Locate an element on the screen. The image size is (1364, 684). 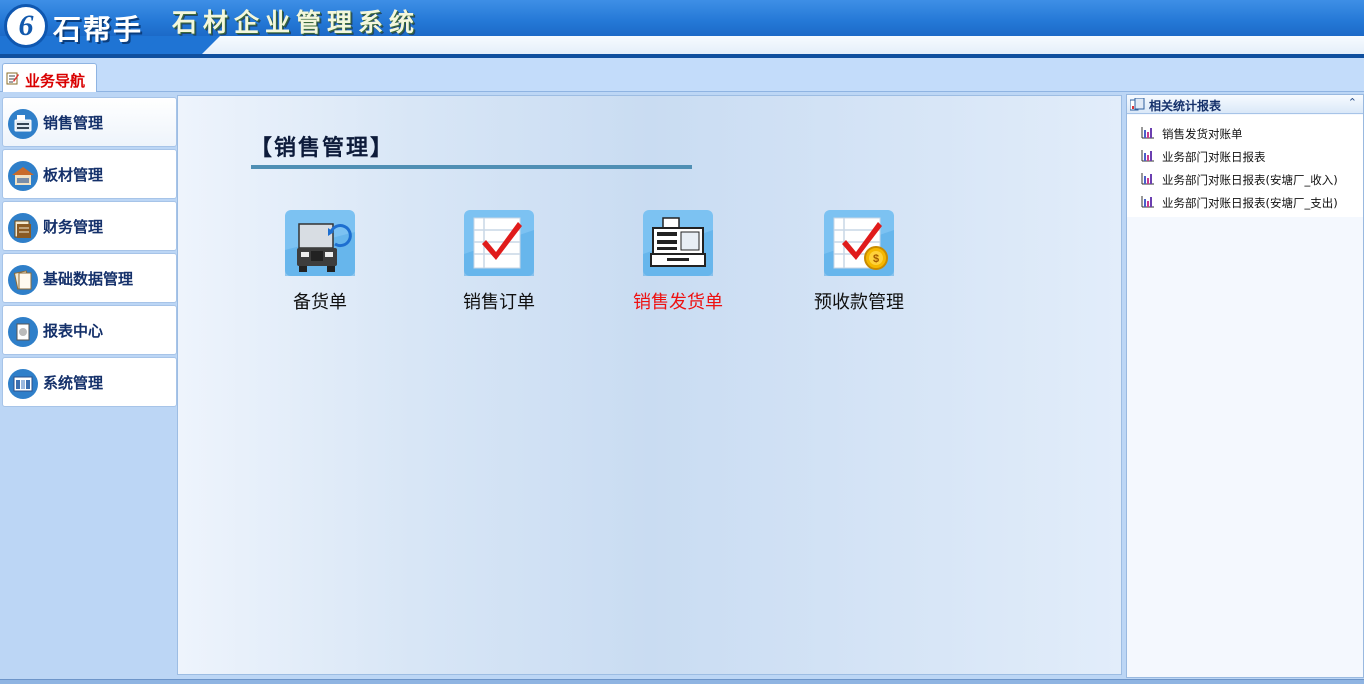
sidebar-item-report-center: 报表中心 is located at coordinates (89, 330).